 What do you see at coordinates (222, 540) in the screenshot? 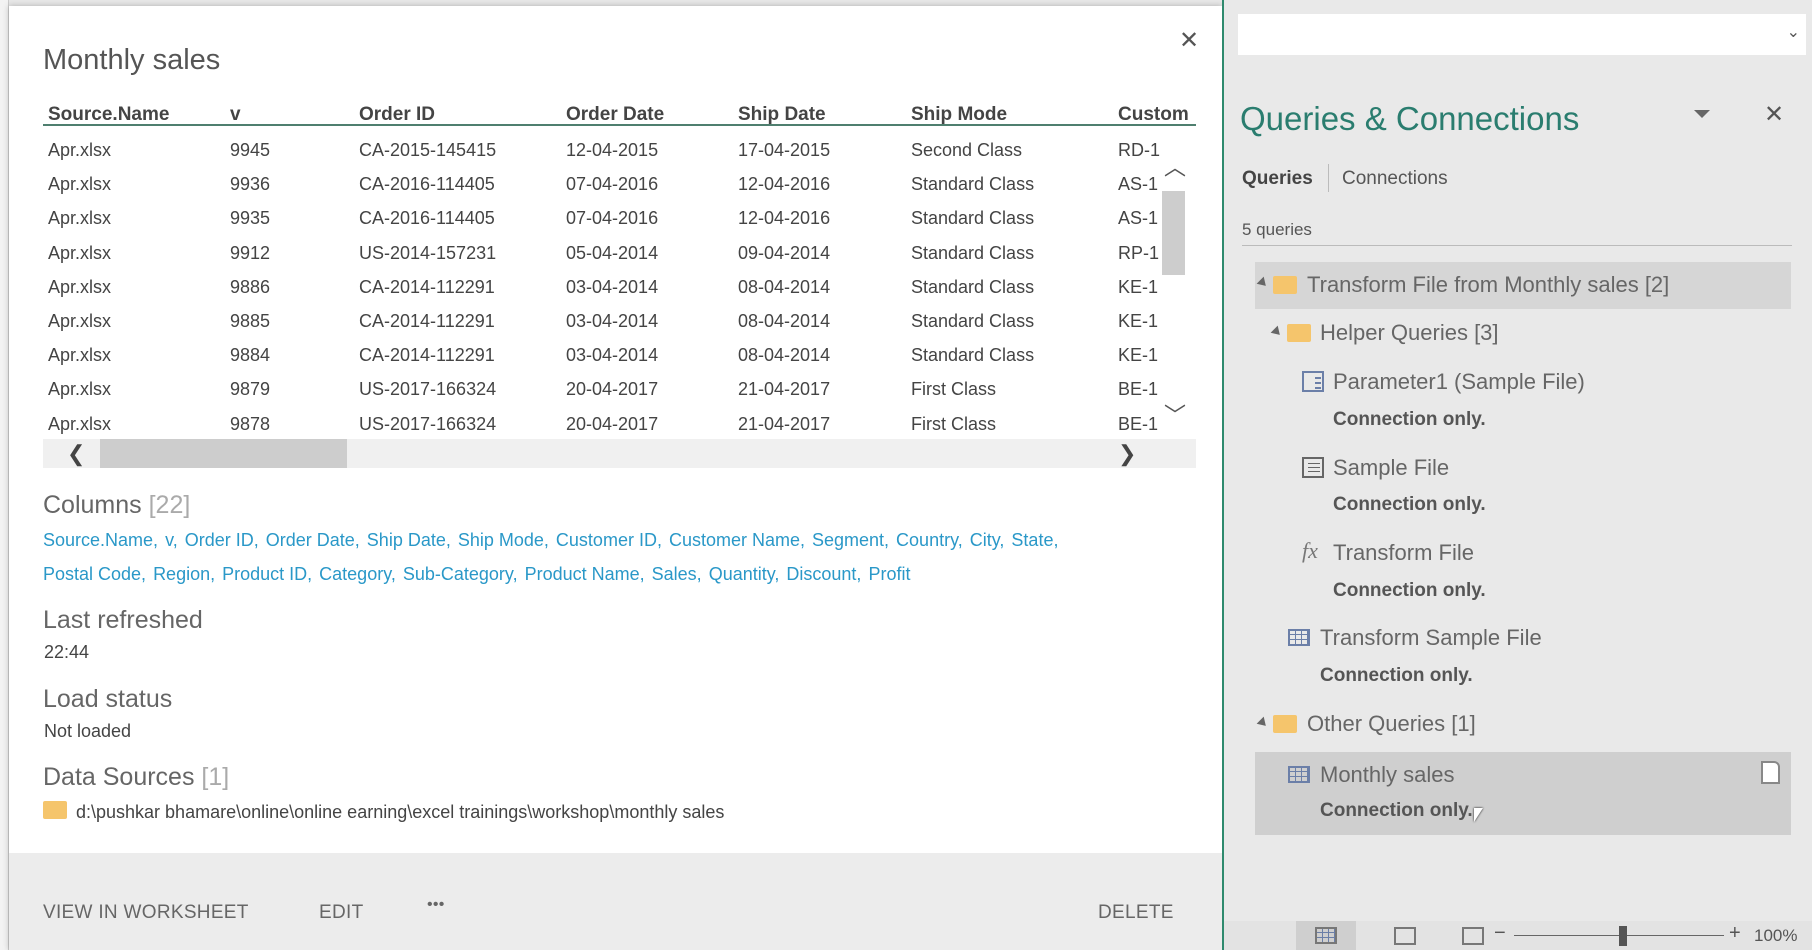
I see `column-link: Order ID,` at bounding box center [222, 540].